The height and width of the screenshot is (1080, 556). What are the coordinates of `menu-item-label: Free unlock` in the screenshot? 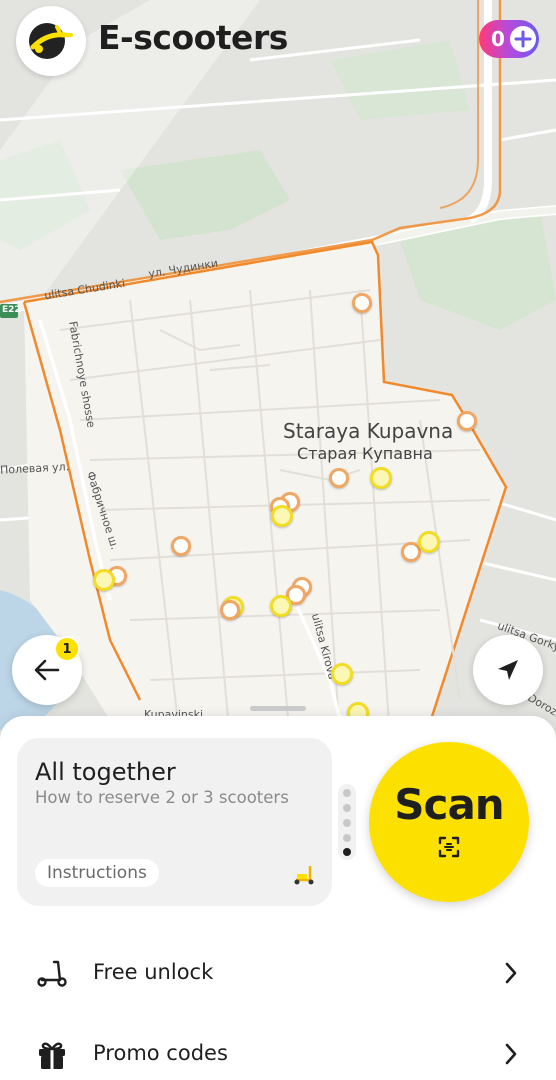 It's located at (153, 972).